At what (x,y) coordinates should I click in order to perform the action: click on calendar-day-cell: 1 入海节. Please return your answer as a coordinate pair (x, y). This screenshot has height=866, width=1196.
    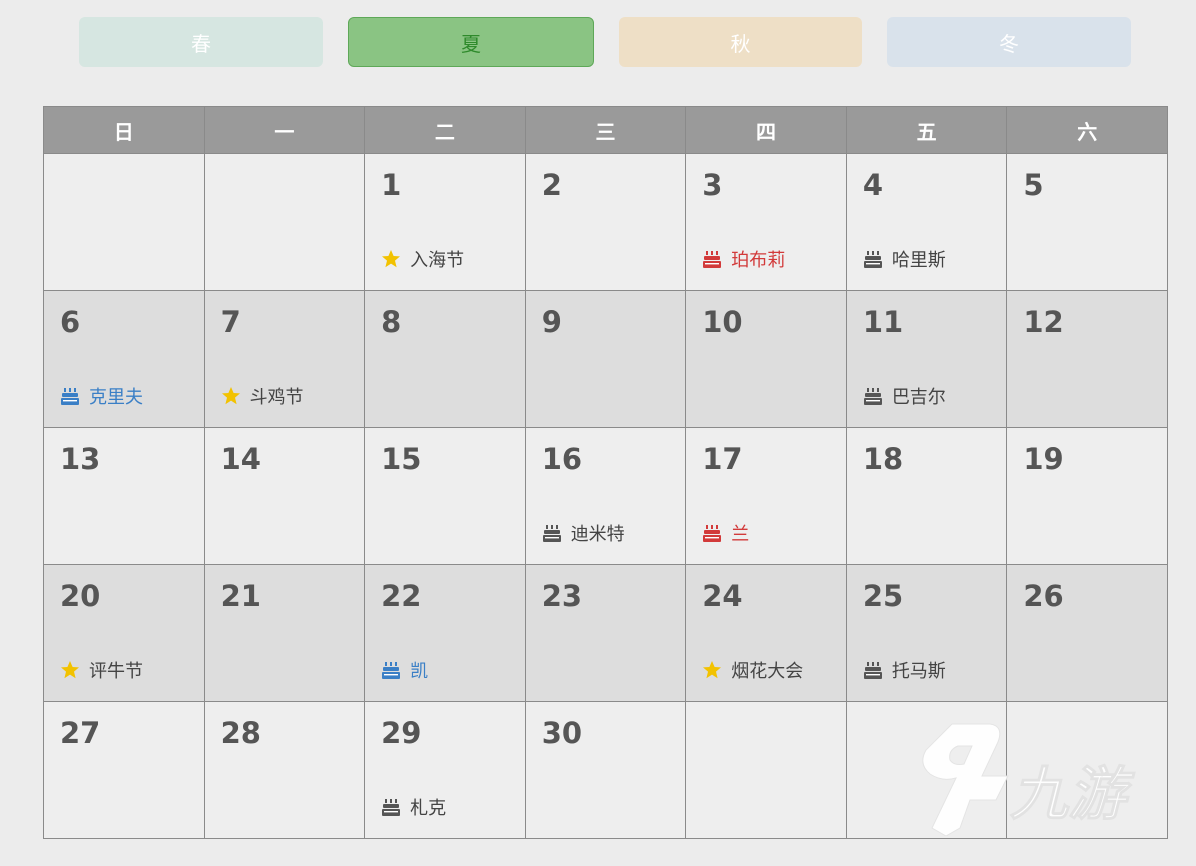
    Looking at the image, I should click on (445, 222).